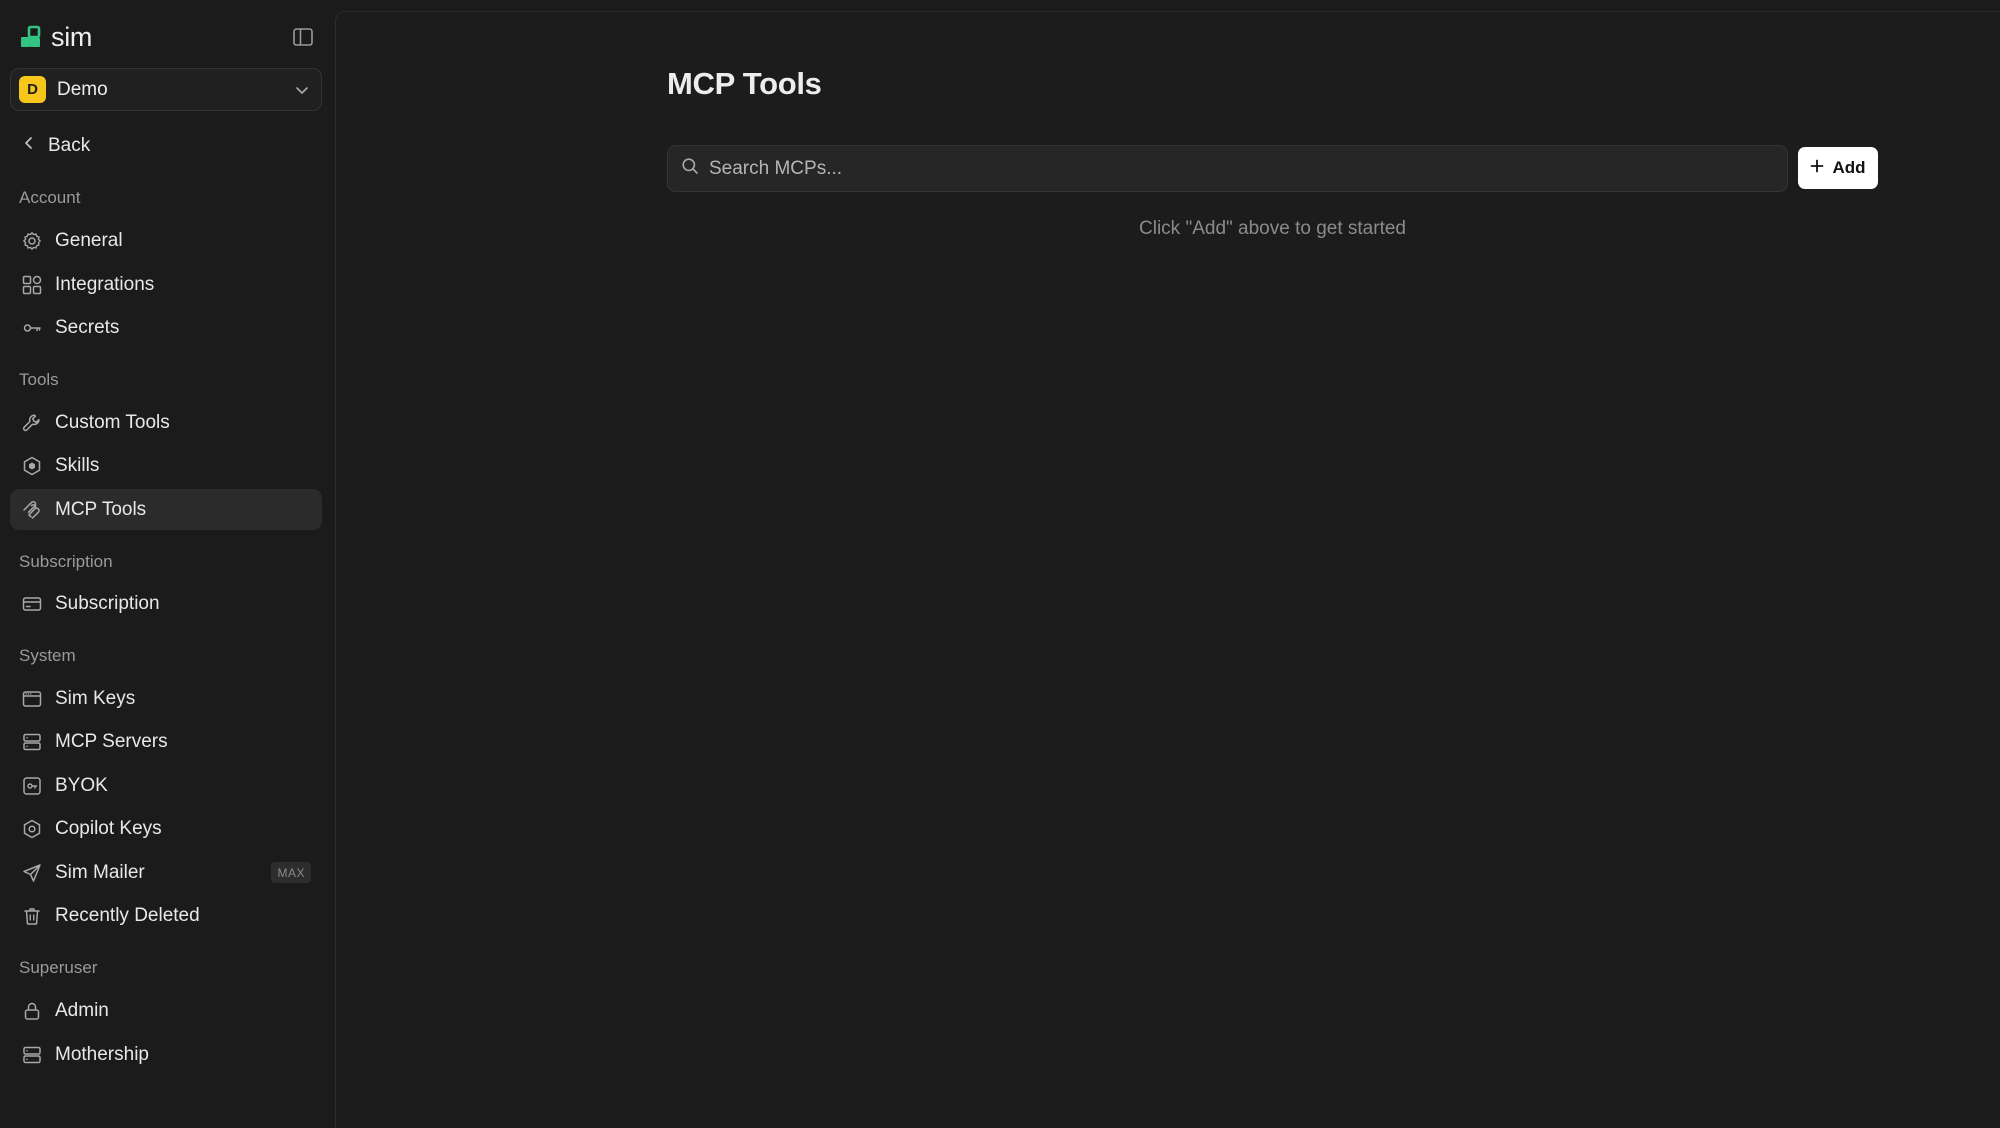  I want to click on search-bar, so click(1227, 168).